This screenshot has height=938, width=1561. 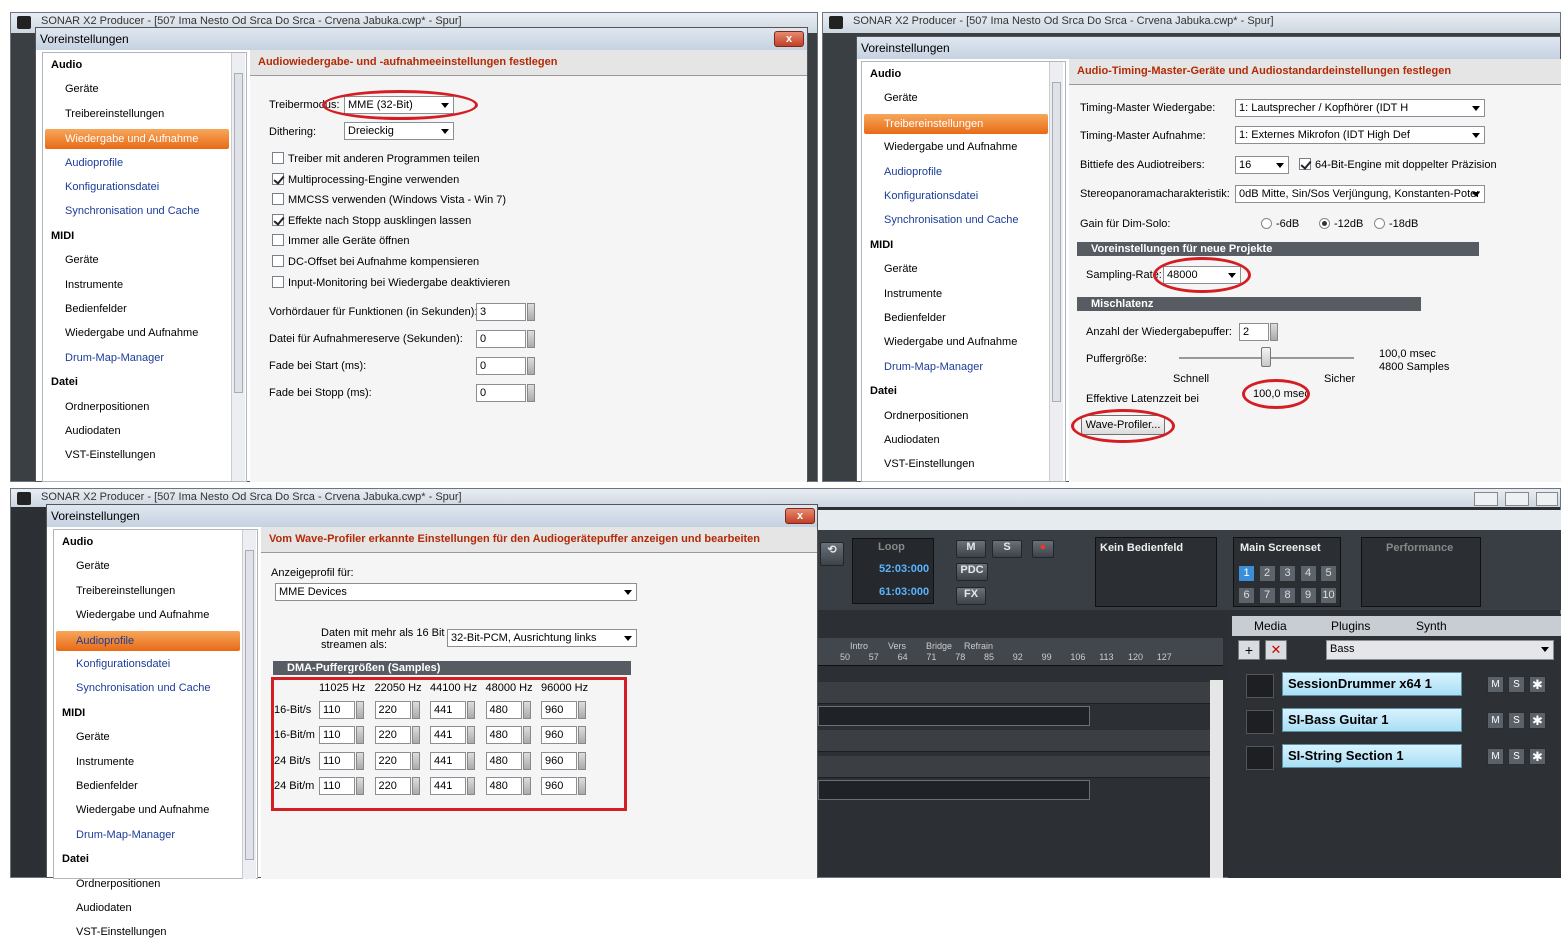 I want to click on screenset-number-button: 2, so click(x=1267, y=573).